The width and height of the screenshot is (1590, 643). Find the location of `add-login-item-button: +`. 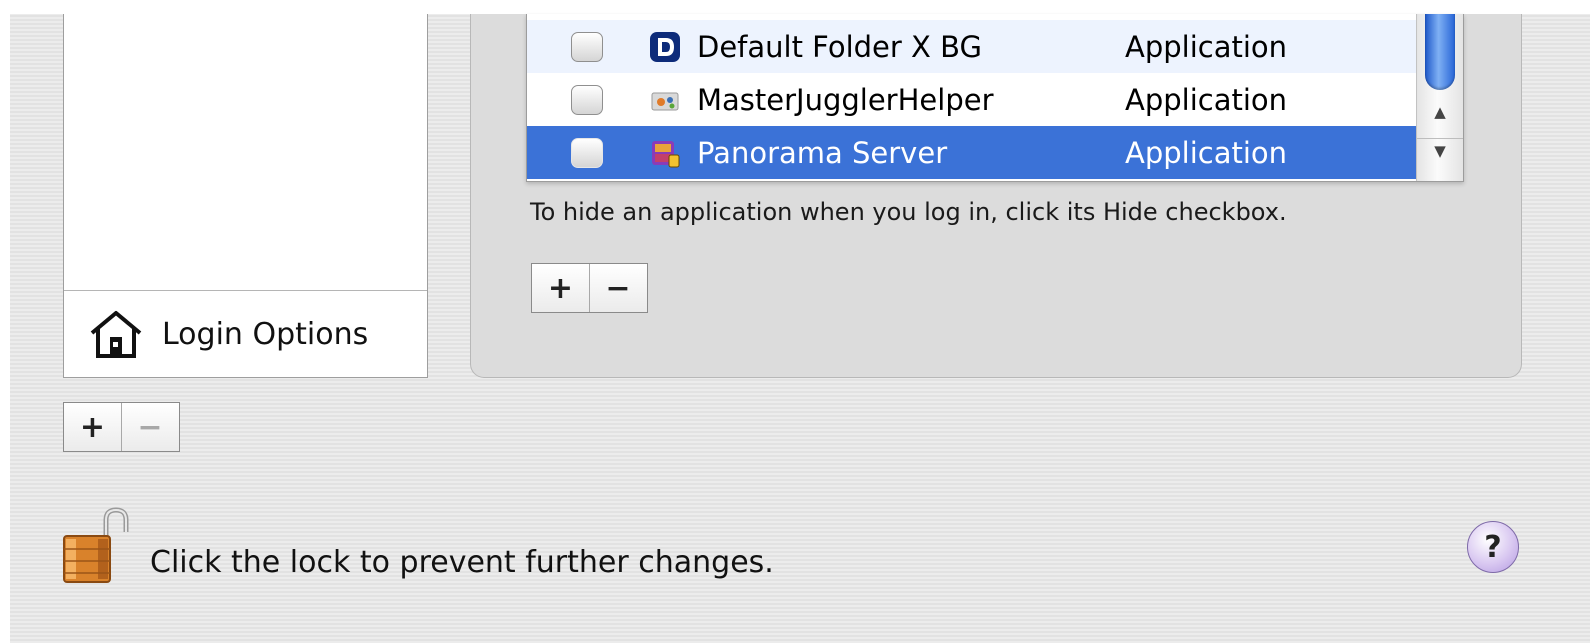

add-login-item-button: + is located at coordinates (560, 288).